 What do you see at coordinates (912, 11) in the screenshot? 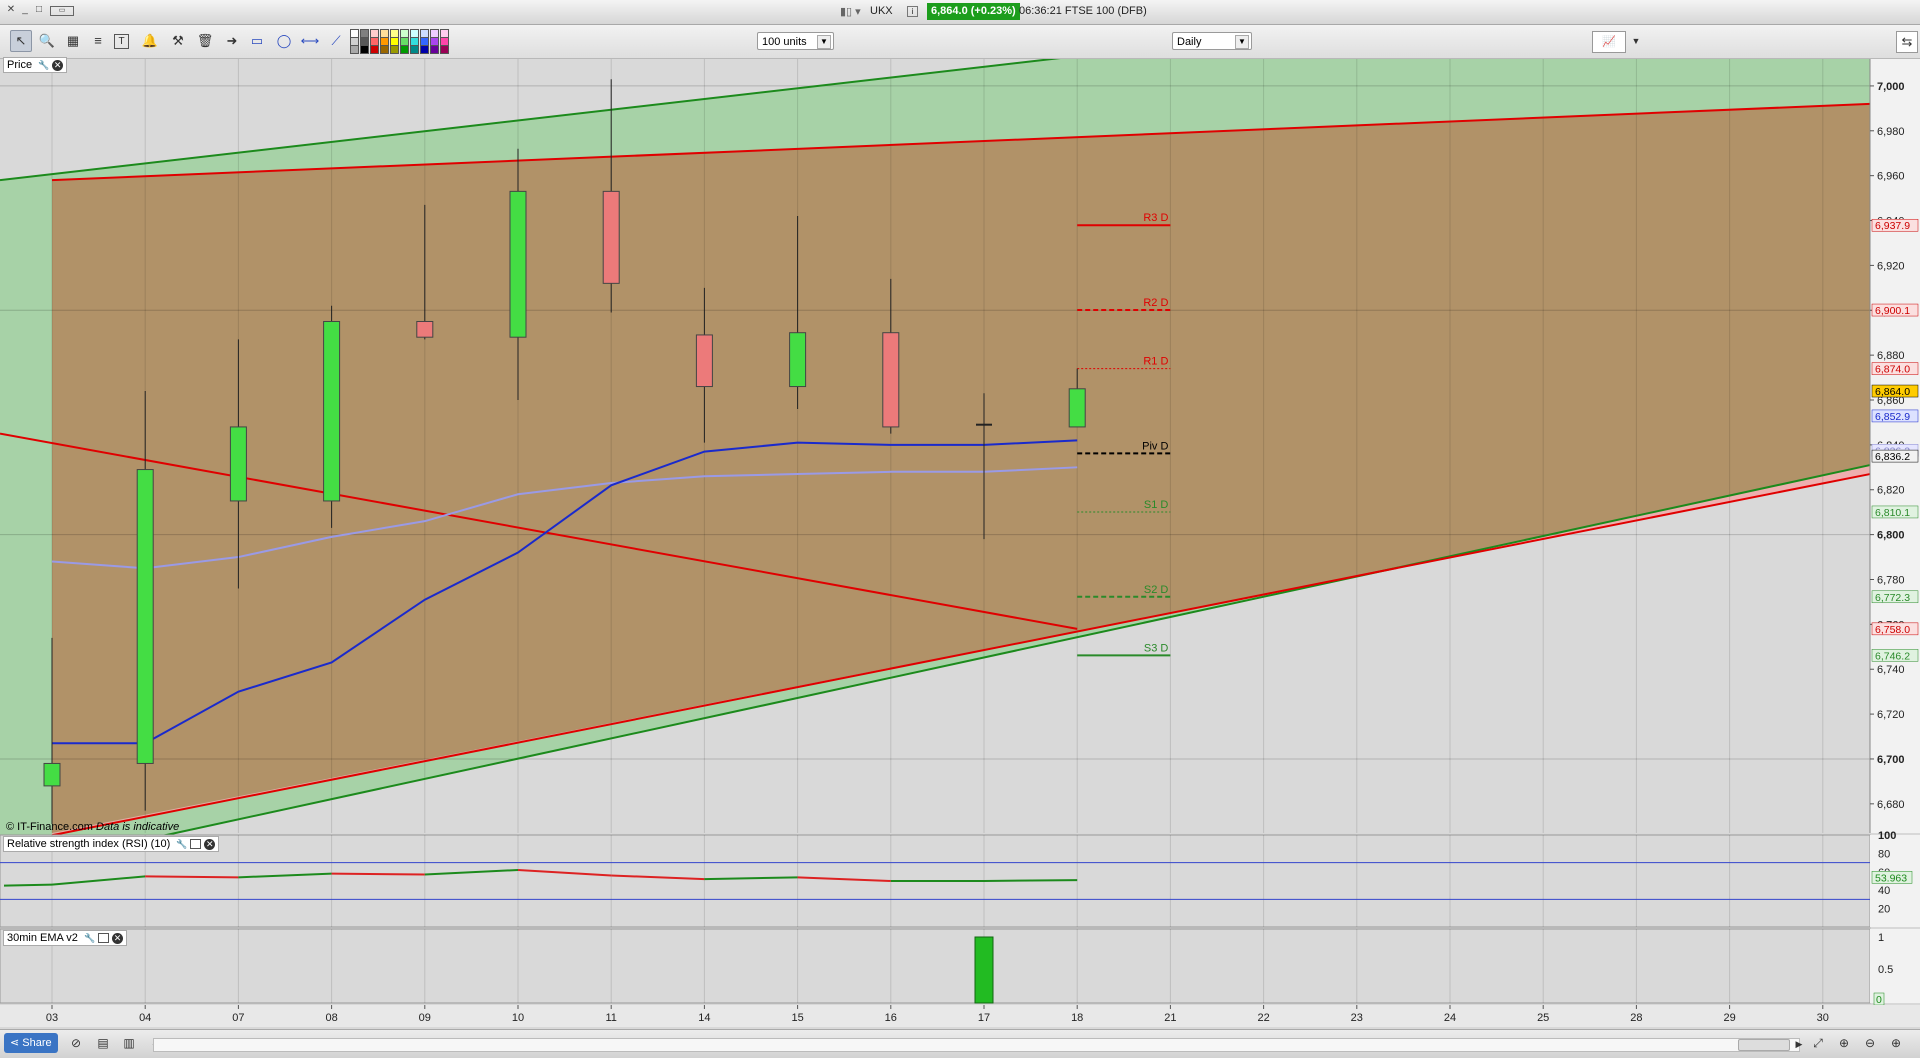
I see `info-icon: i` at bounding box center [912, 11].